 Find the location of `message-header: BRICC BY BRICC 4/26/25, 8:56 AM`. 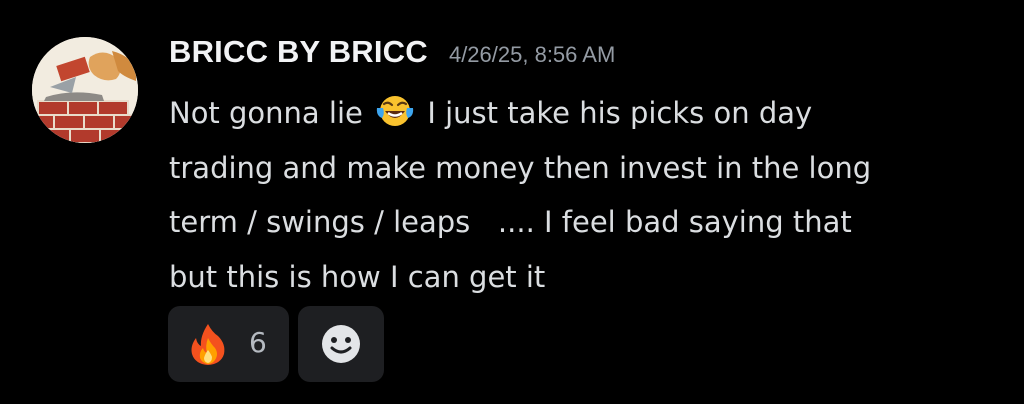

message-header: BRICC BY BRICC 4/26/25, 8:56 AM is located at coordinates (392, 52).